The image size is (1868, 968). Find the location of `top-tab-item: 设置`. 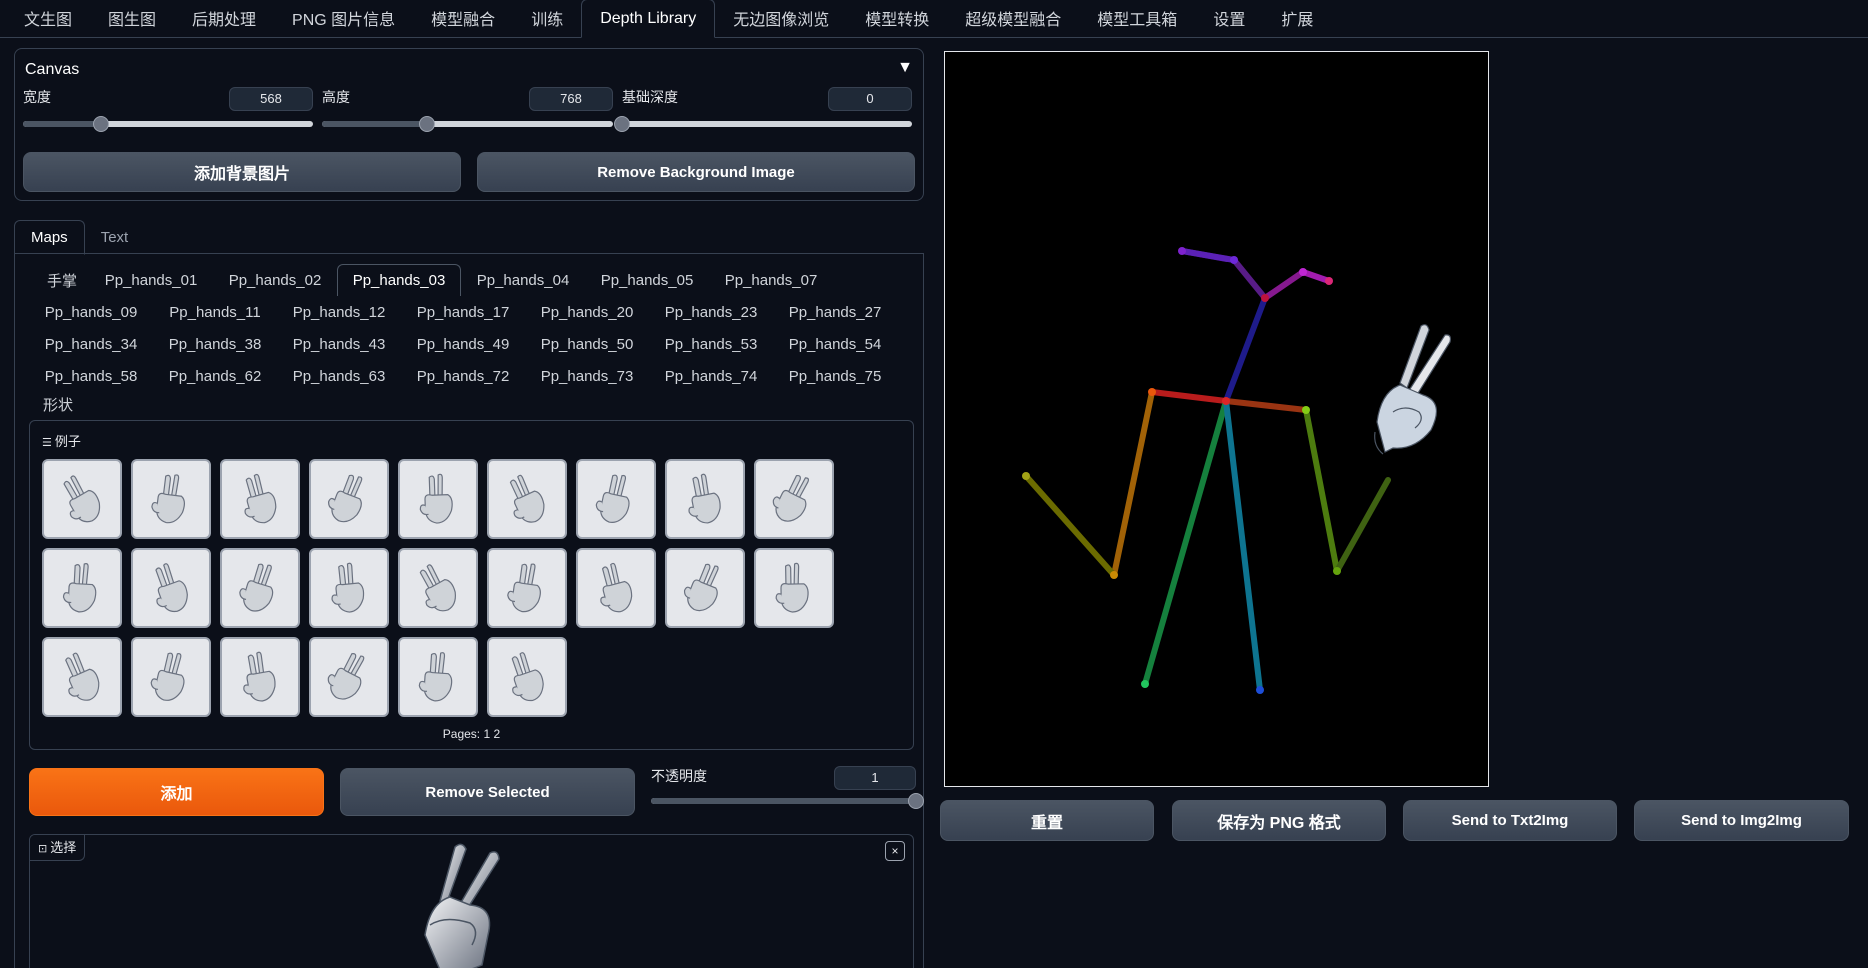

top-tab-item: 设置 is located at coordinates (1229, 18).